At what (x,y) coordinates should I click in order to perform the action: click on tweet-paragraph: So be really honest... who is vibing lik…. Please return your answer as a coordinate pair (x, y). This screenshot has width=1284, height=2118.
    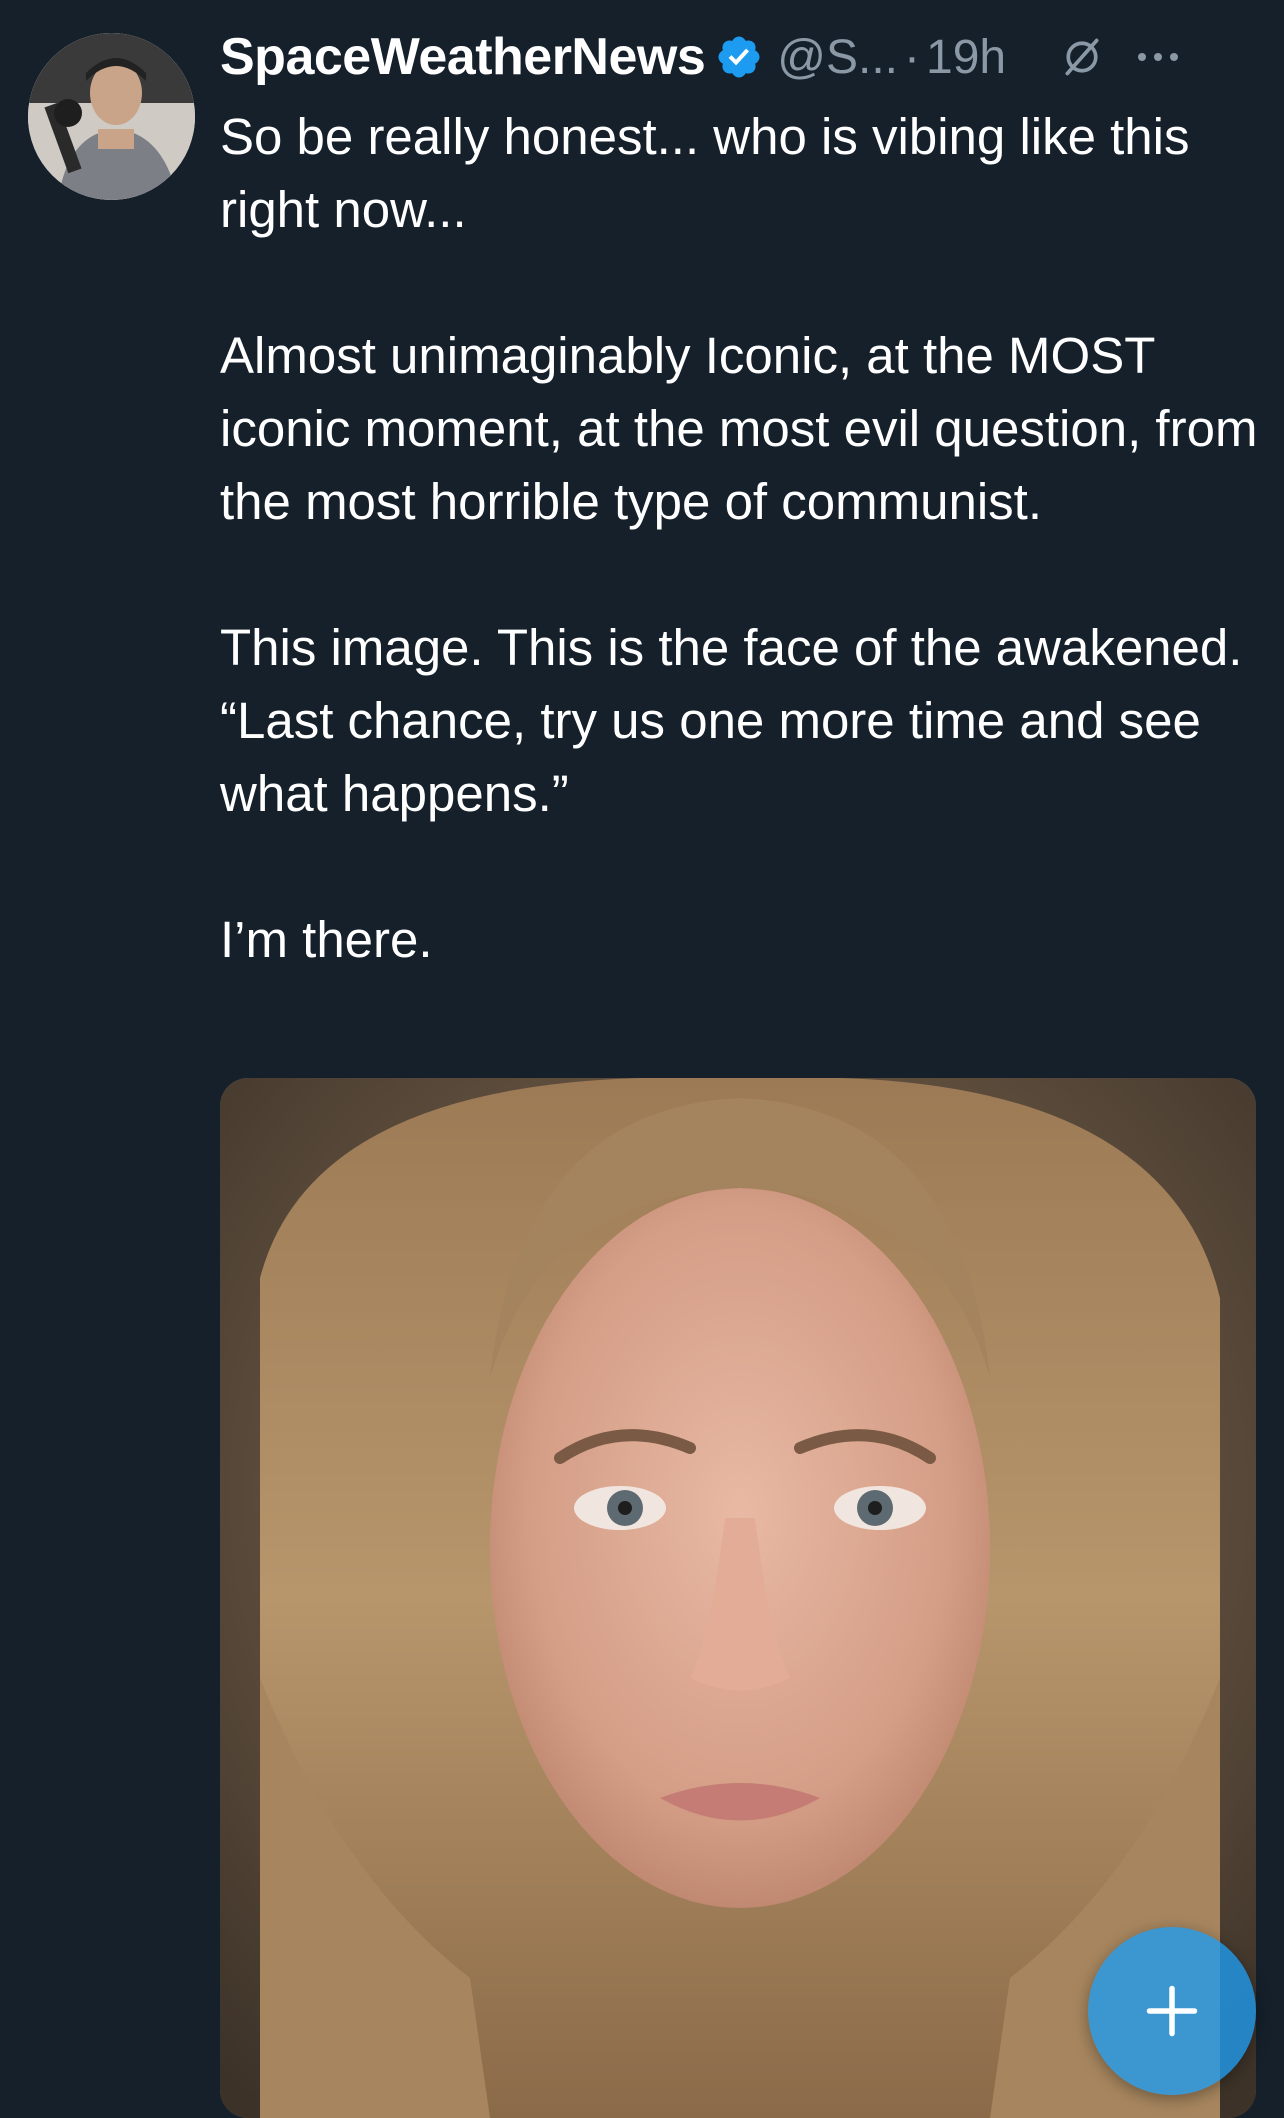
    Looking at the image, I should click on (705, 173).